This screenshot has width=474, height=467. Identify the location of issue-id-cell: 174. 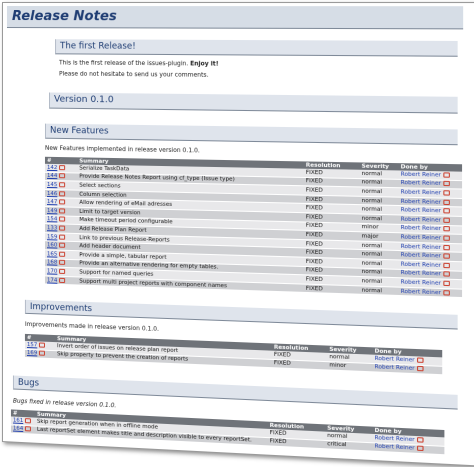
(61, 280).